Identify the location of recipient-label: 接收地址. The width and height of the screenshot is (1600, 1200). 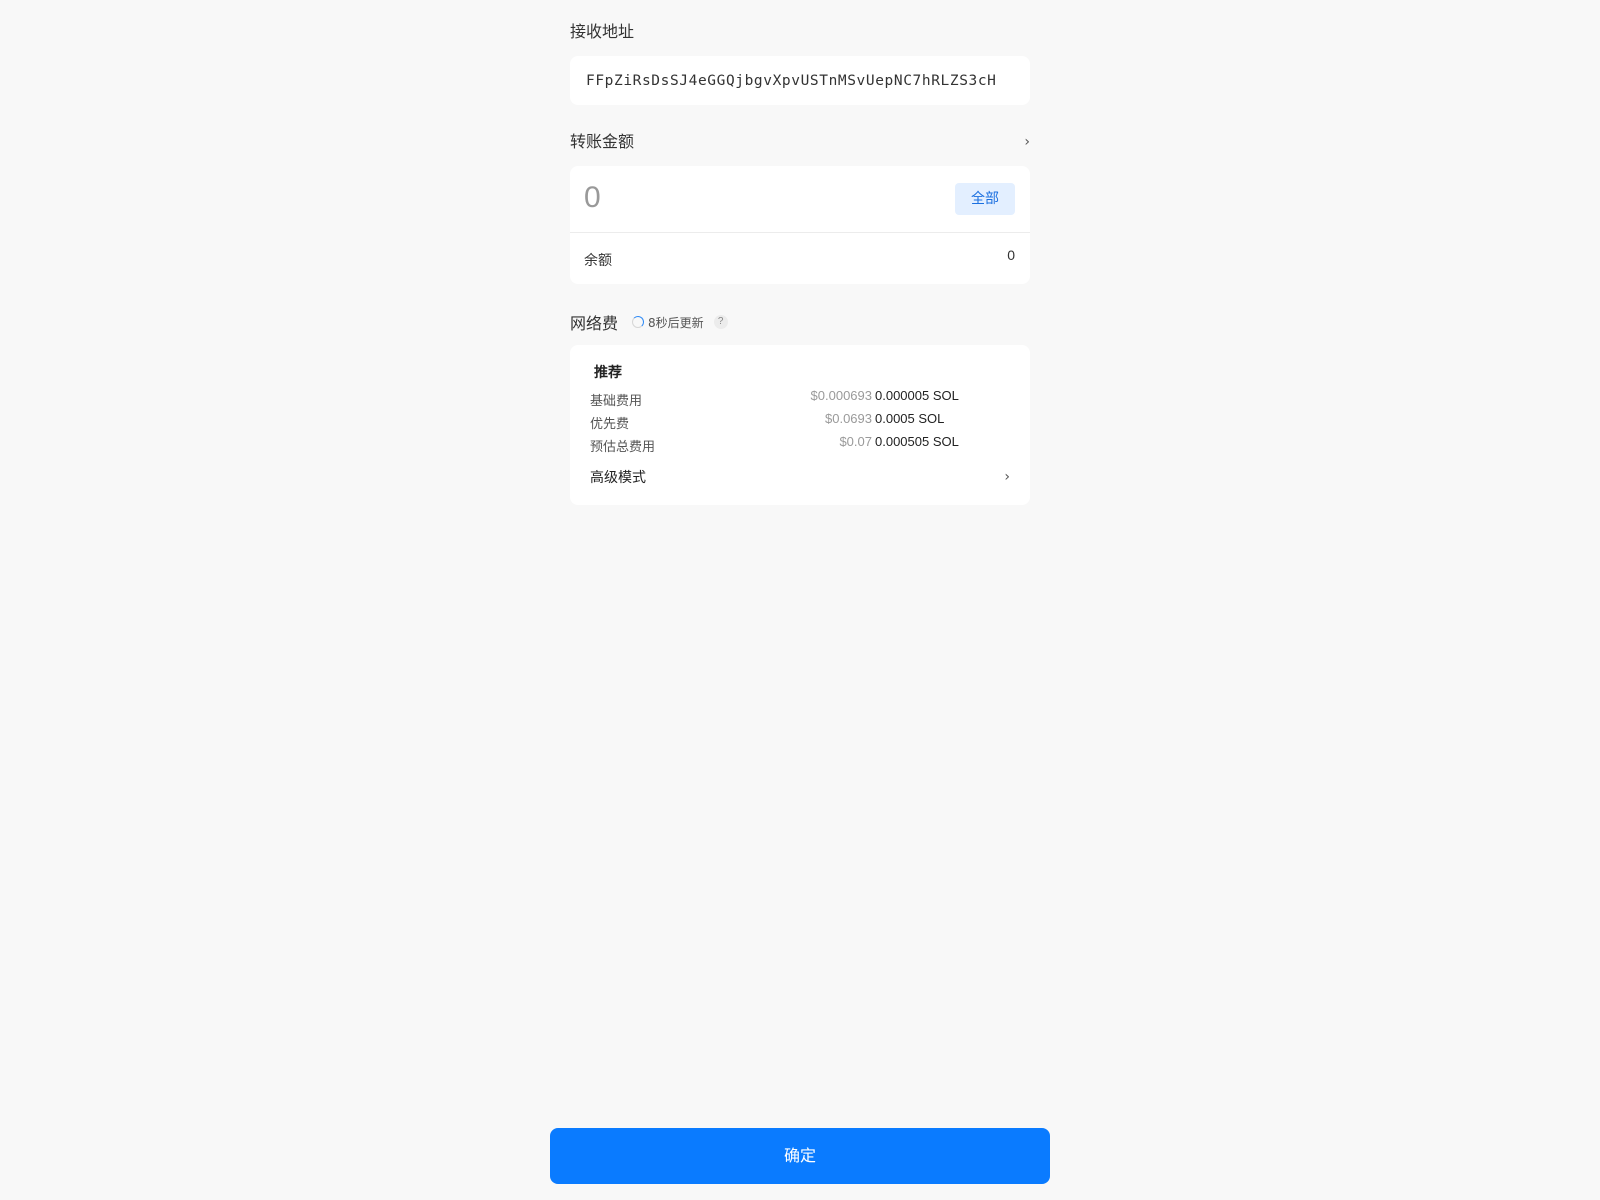
(602, 31).